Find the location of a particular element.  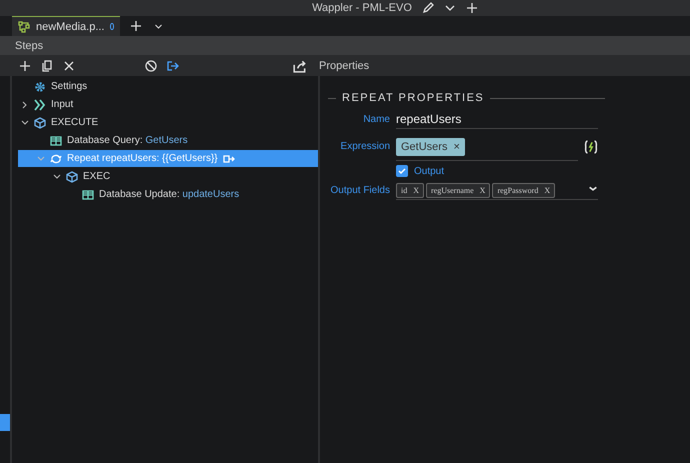

output-checkbox is located at coordinates (402, 171).